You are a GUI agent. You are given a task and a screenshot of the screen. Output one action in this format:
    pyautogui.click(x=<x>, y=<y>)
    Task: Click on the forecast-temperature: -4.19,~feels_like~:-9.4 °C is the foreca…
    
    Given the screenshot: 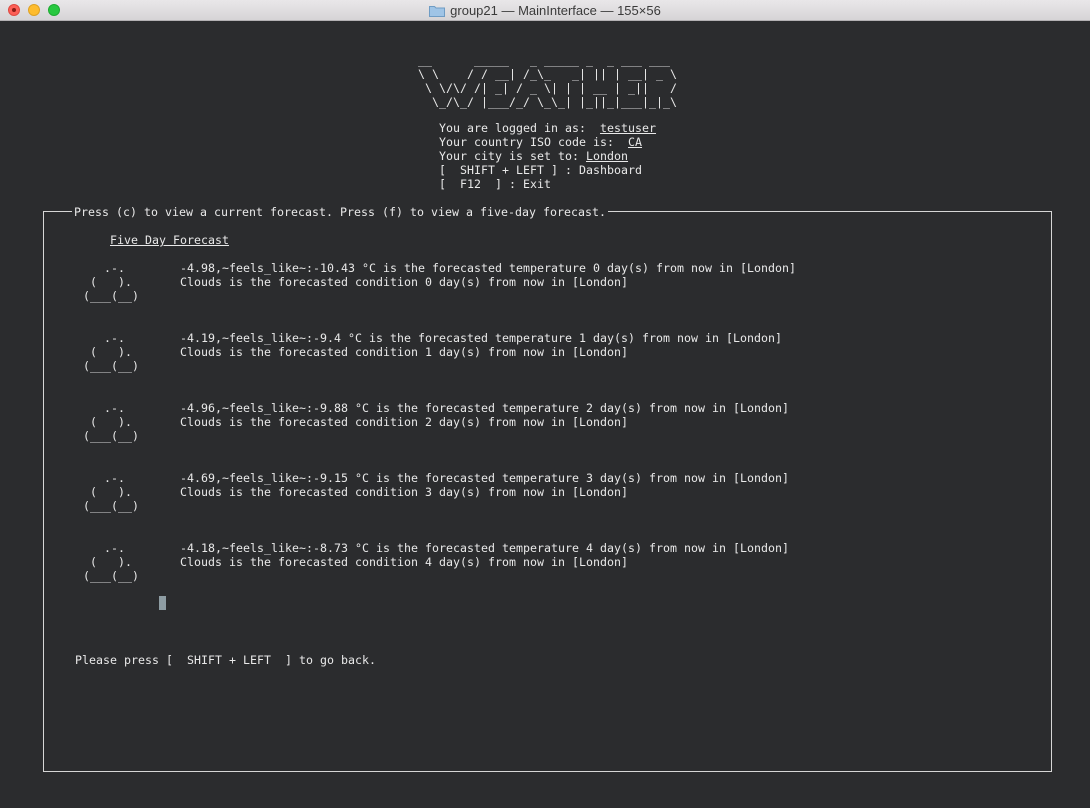 What is the action you would take?
    pyautogui.click(x=481, y=338)
    